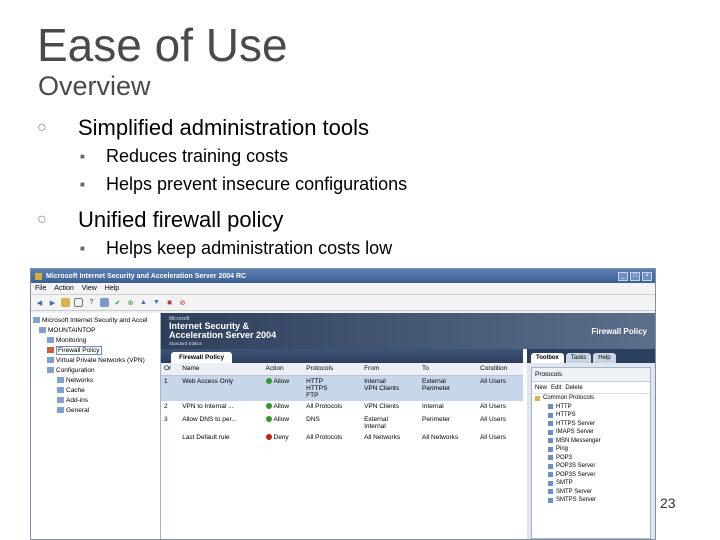 This screenshot has width=720, height=540. I want to click on general-icon, so click(60, 410).